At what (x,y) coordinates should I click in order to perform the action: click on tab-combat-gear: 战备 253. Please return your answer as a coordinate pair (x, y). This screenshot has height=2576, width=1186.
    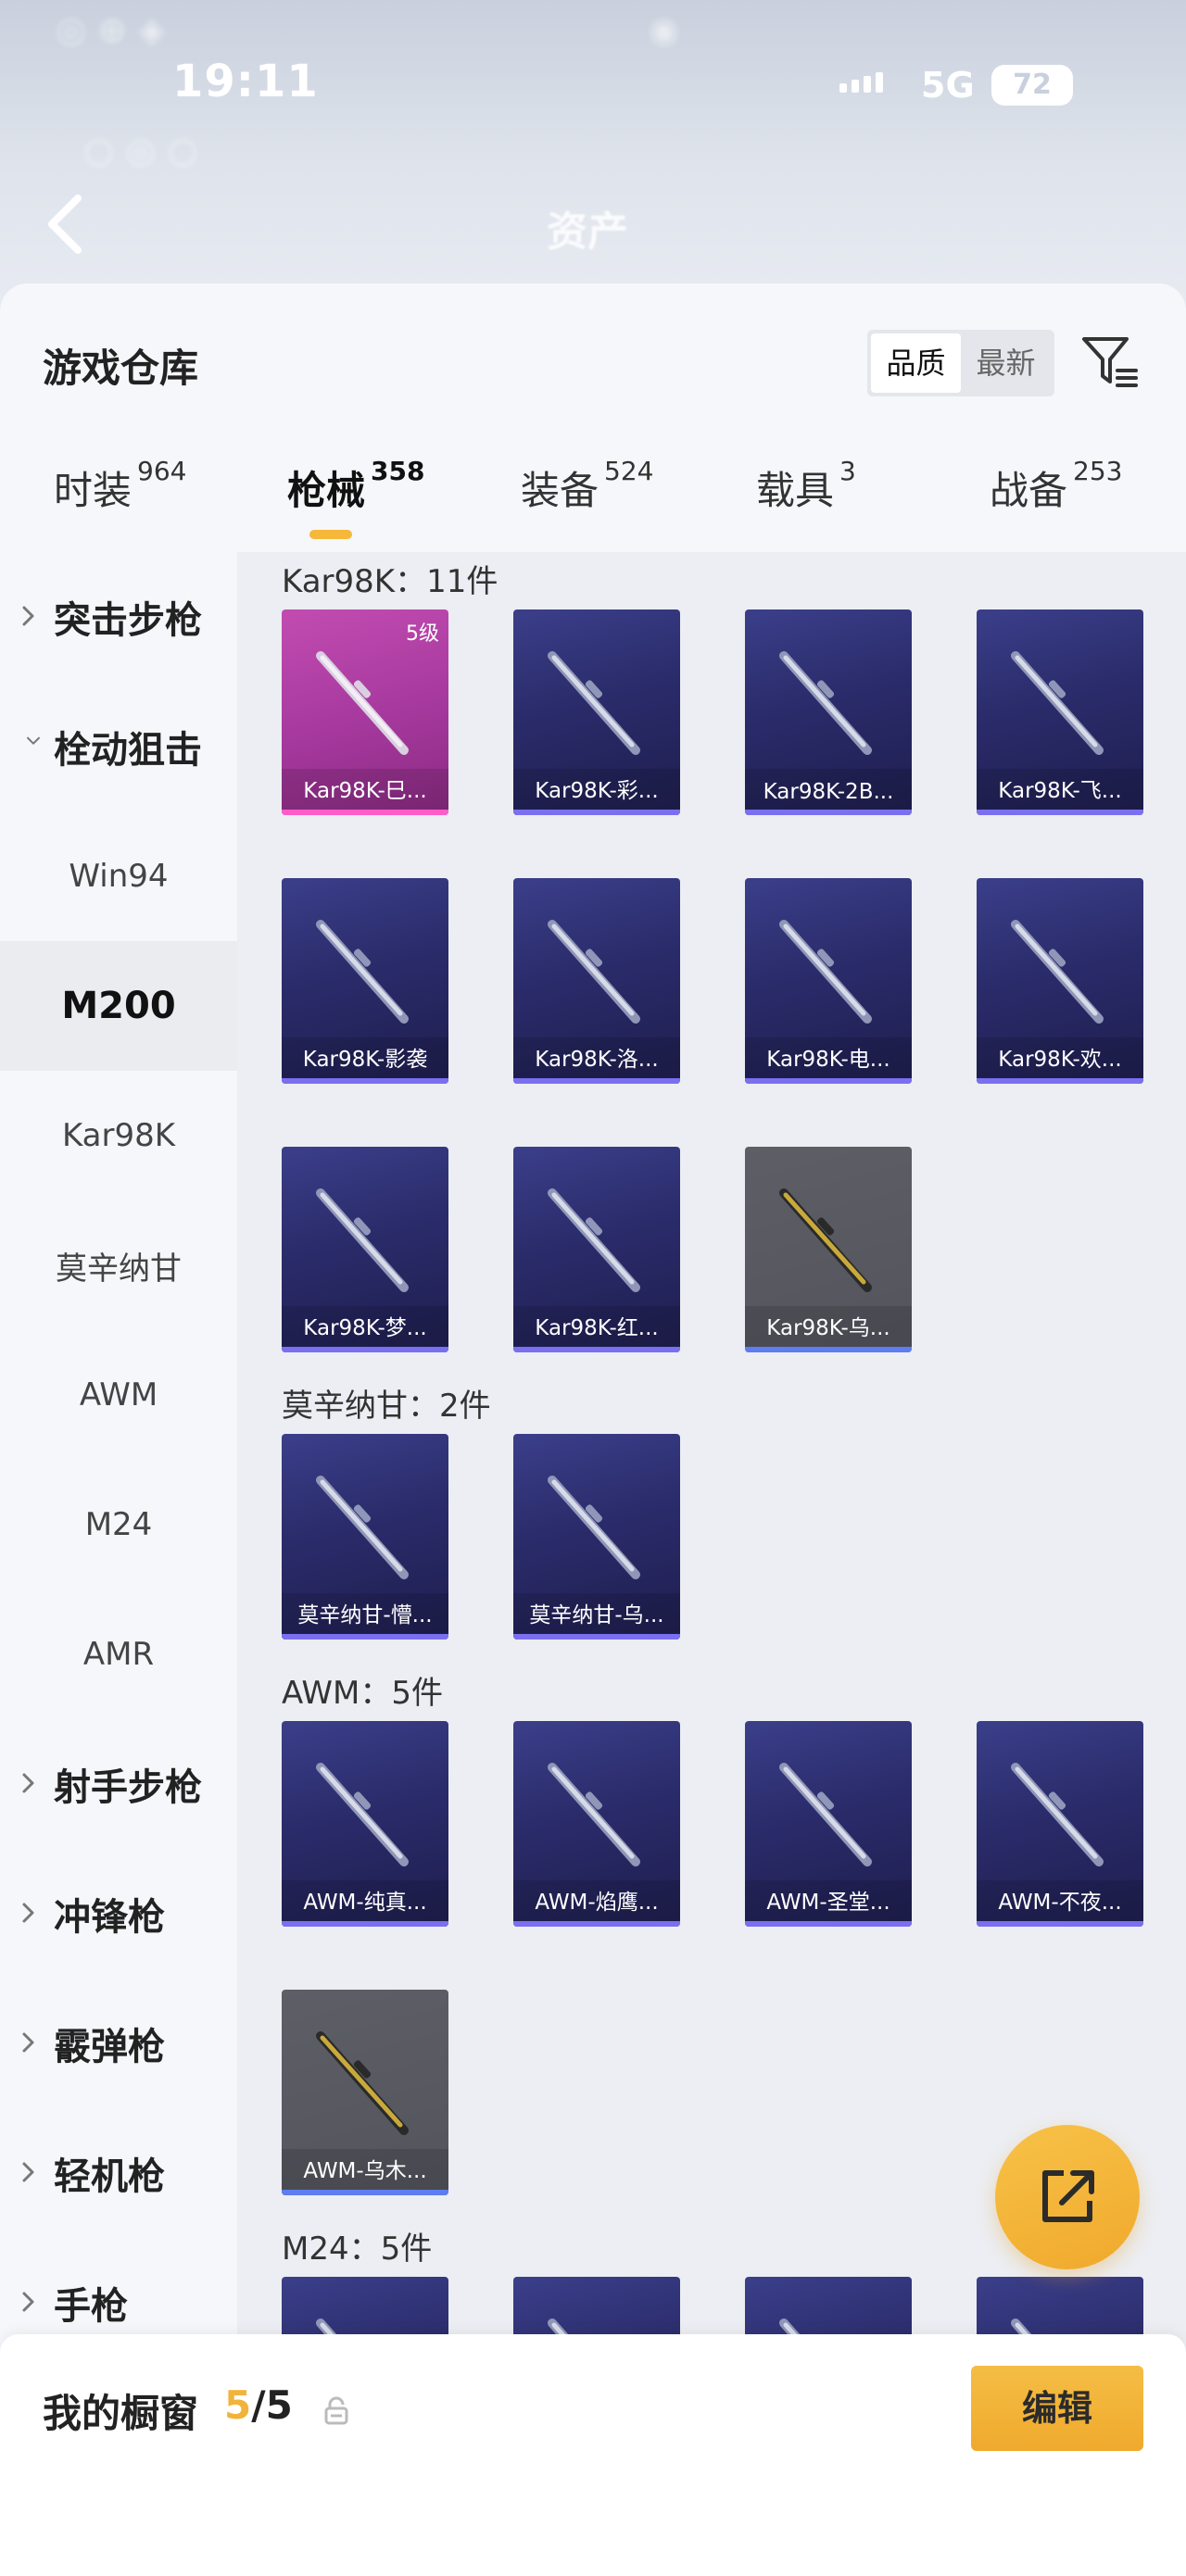
    Looking at the image, I should click on (1056, 504).